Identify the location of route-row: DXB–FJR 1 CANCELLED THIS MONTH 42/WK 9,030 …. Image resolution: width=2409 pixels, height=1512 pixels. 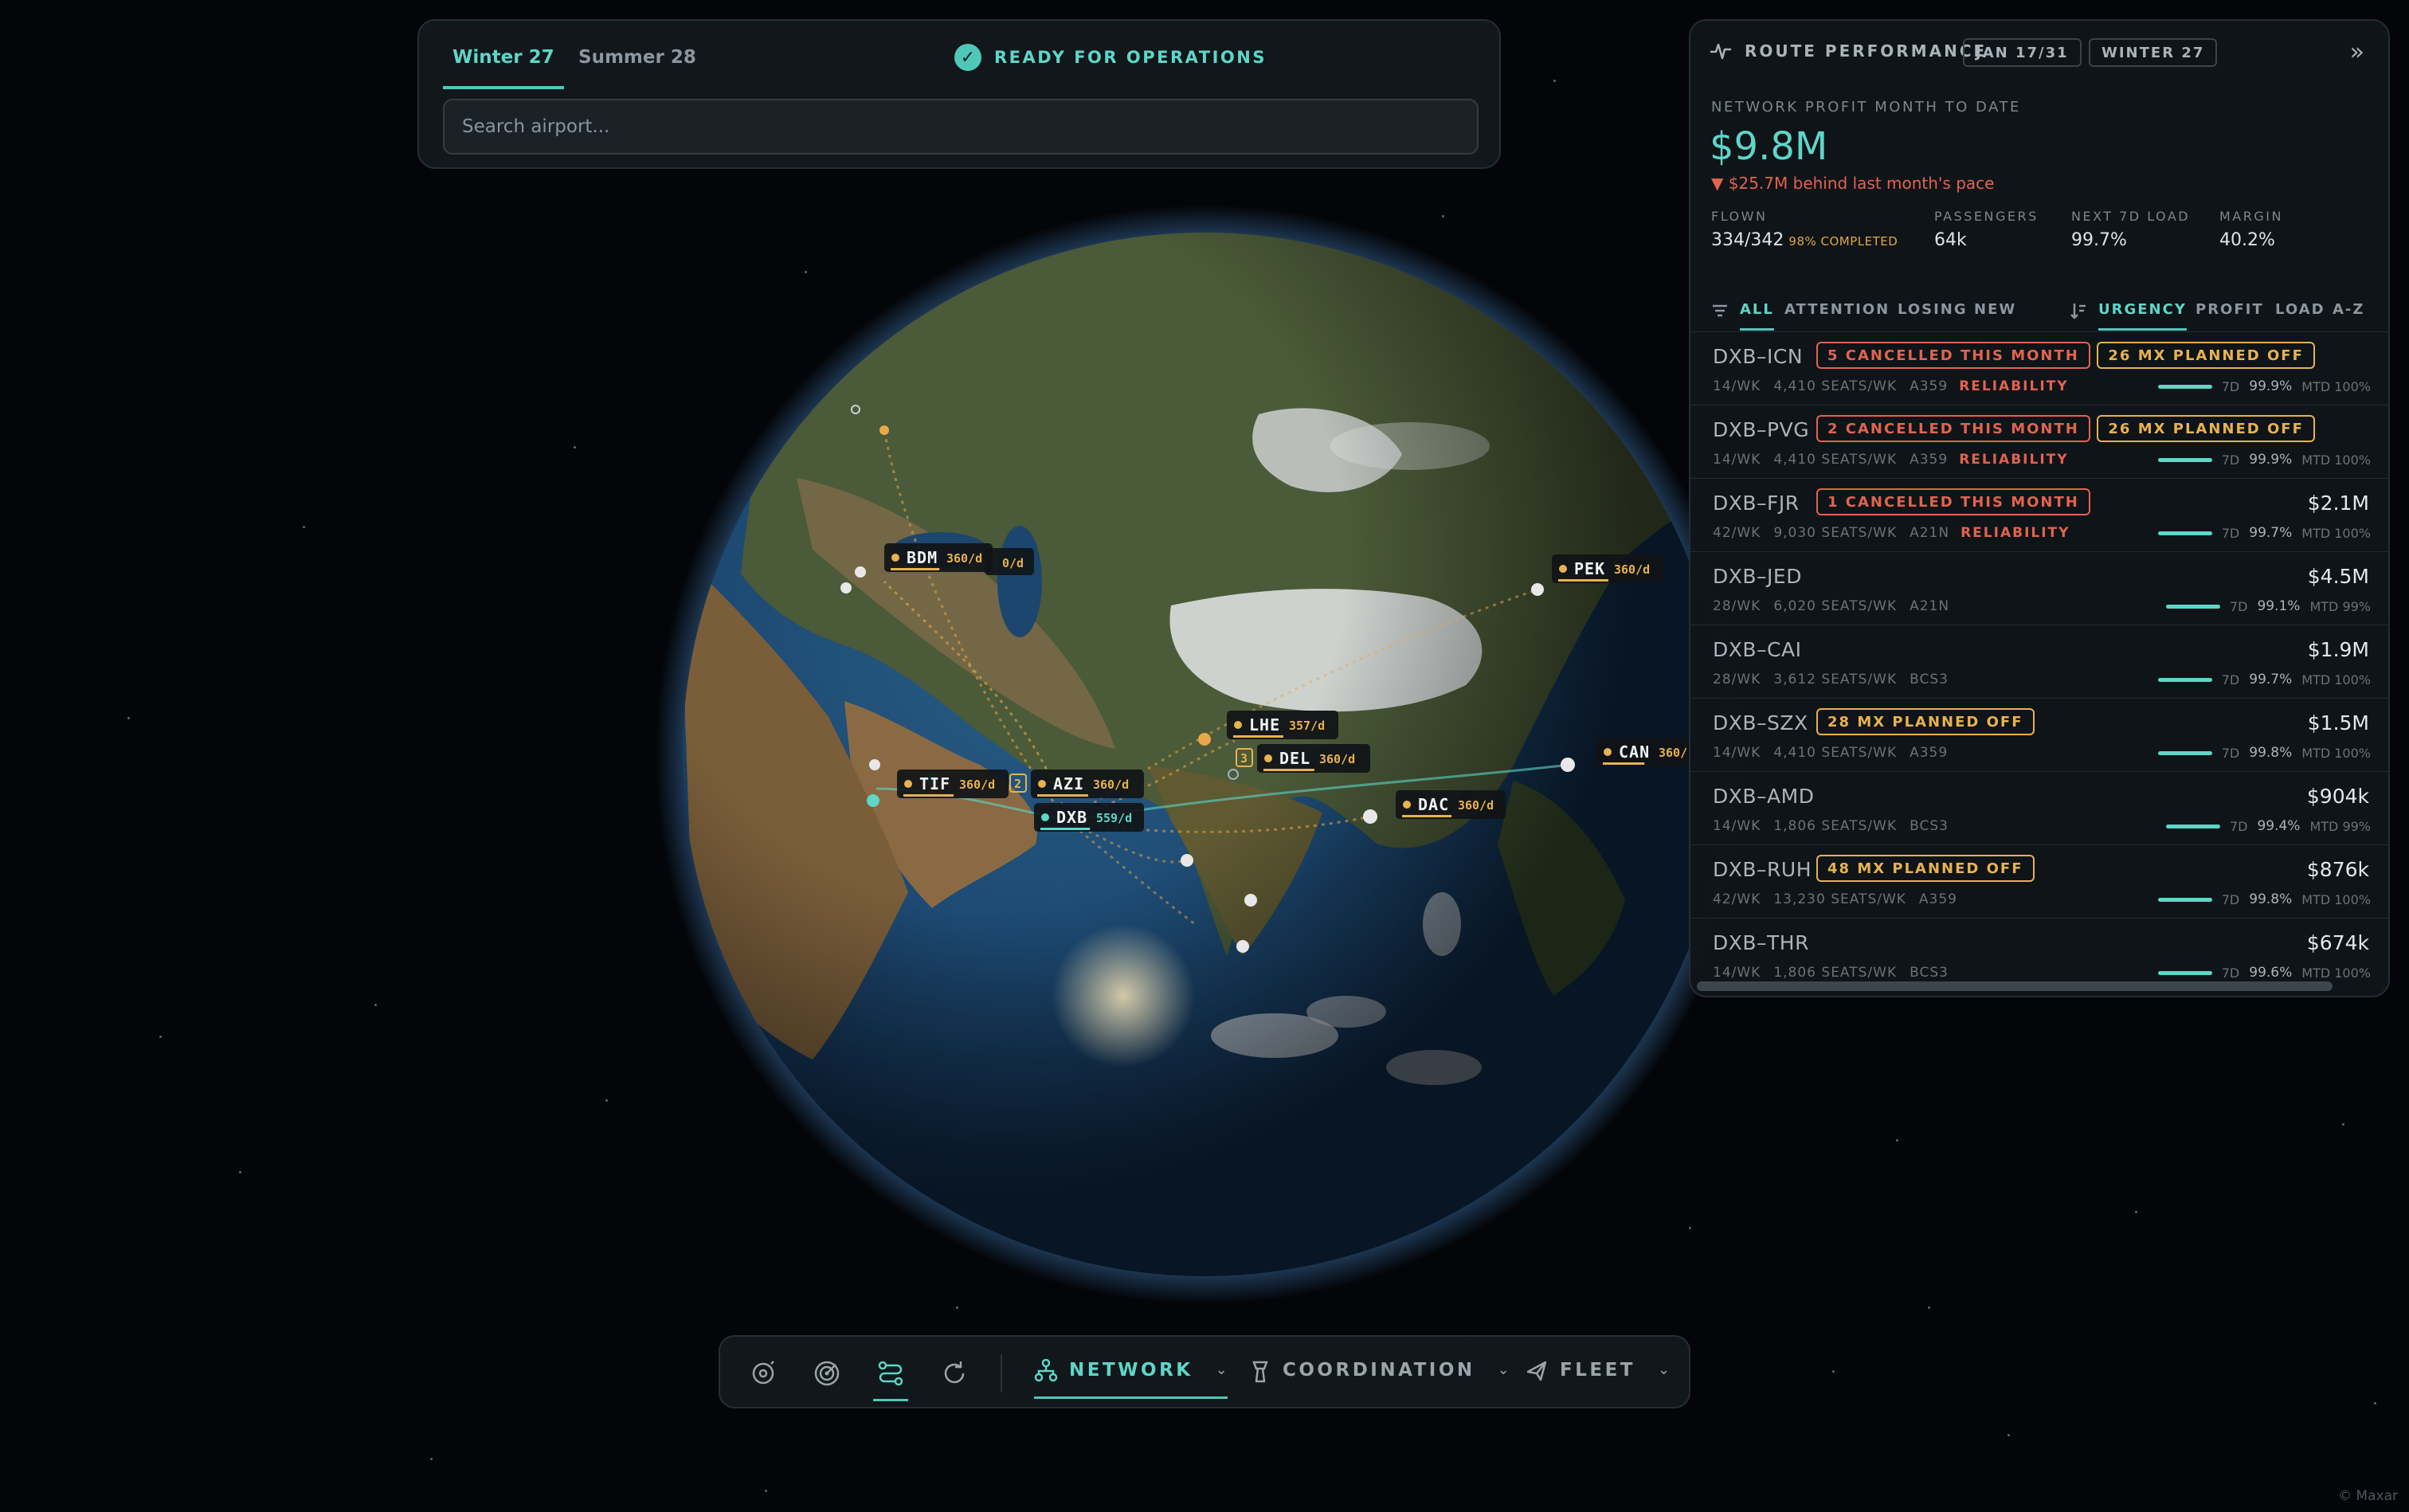
(2039, 515).